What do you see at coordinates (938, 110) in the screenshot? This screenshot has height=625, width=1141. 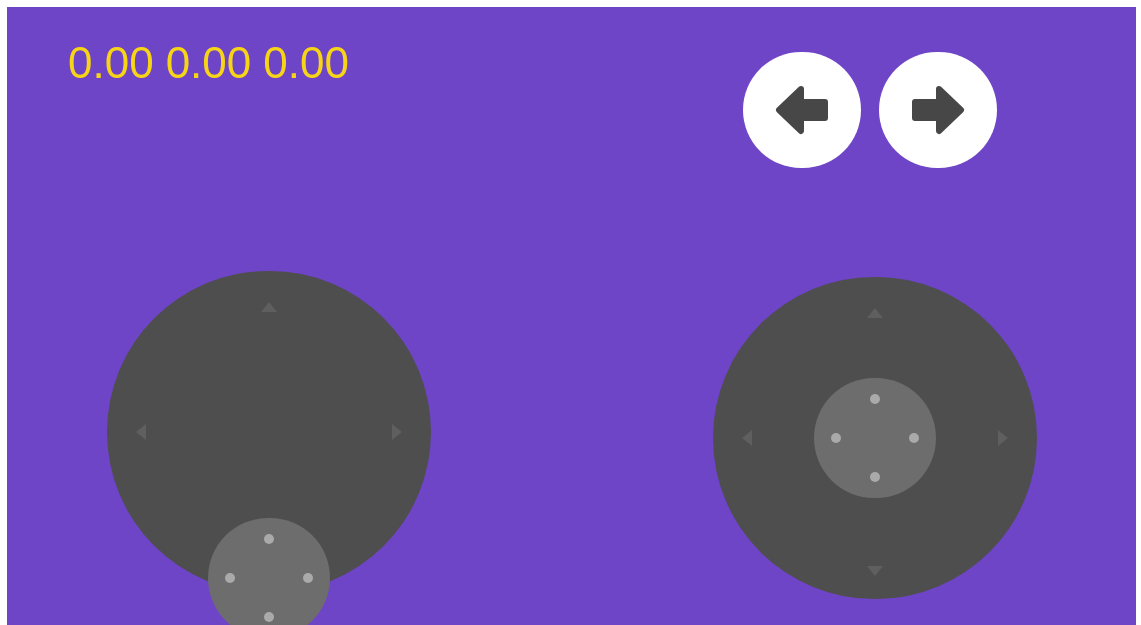 I see `right-arrow-icon` at bounding box center [938, 110].